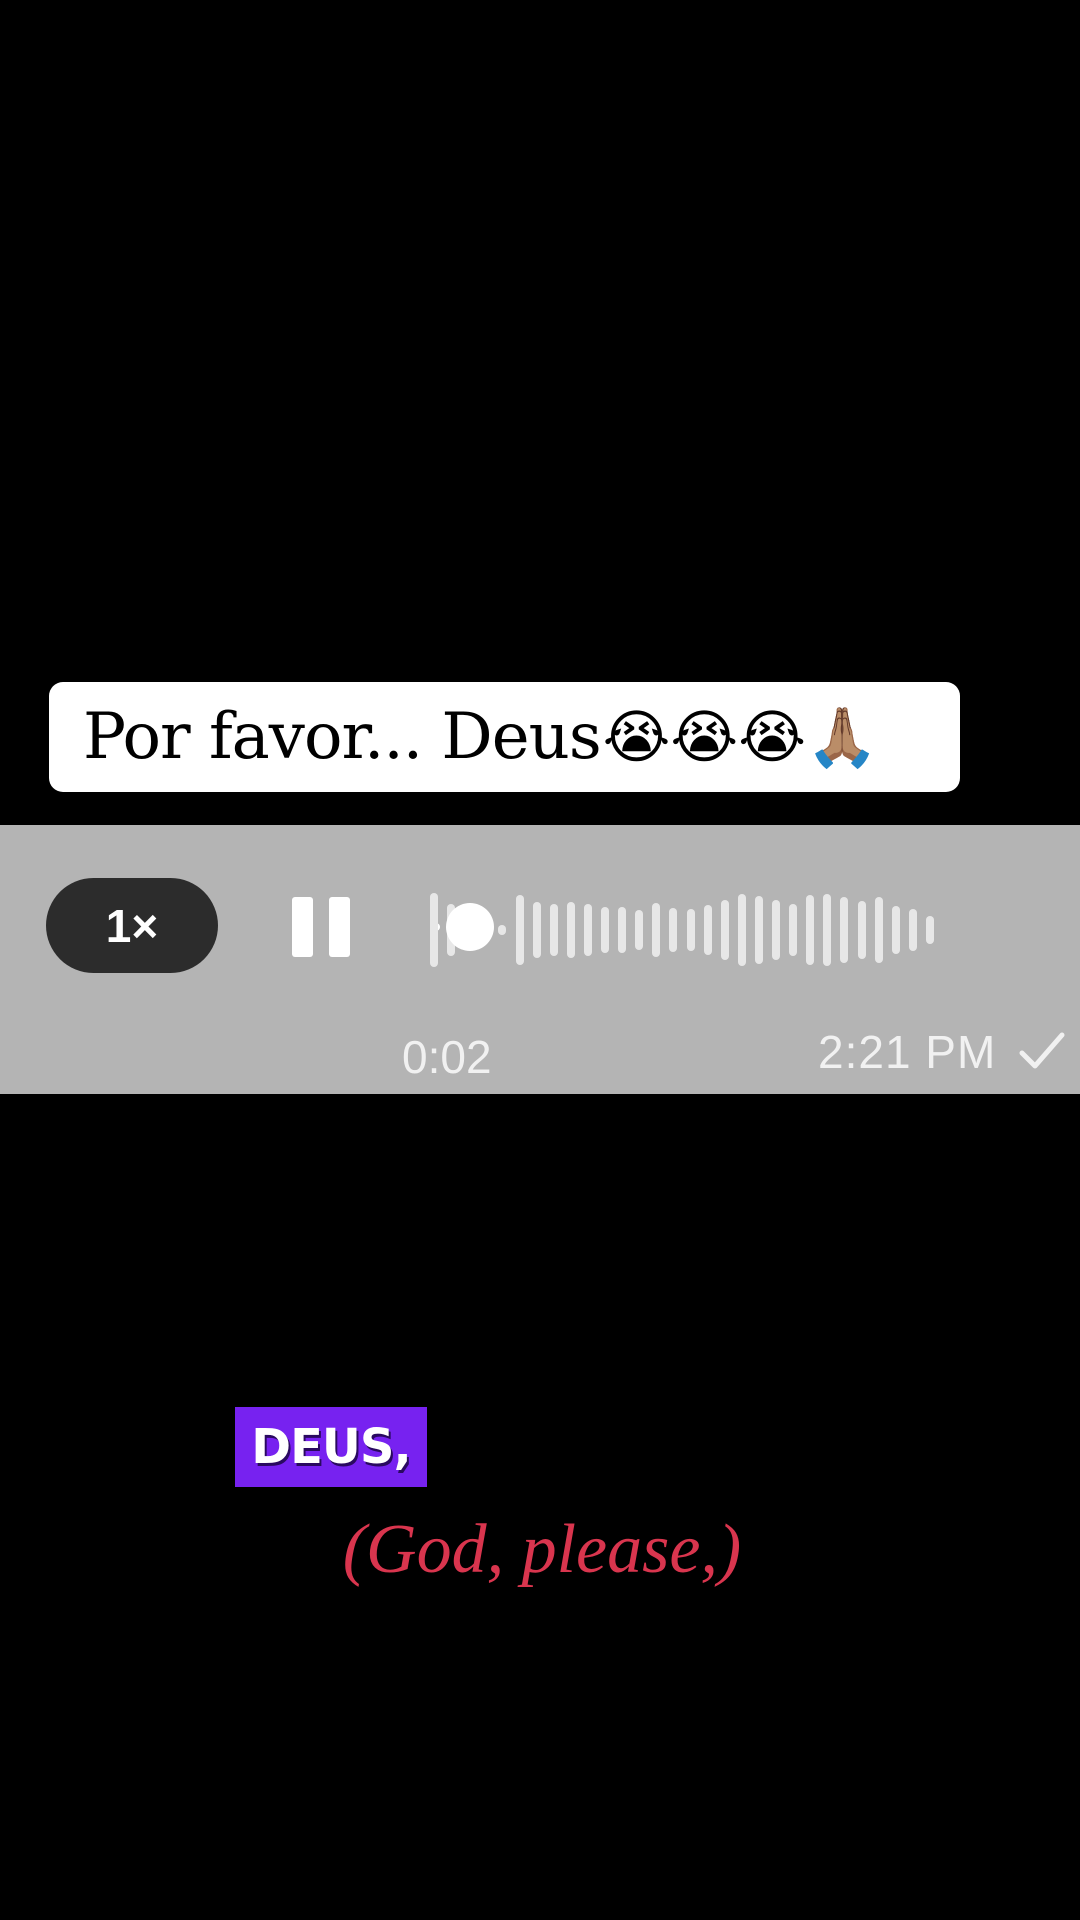 The image size is (1080, 1920). I want to click on pause-bar-right, so click(339, 927).